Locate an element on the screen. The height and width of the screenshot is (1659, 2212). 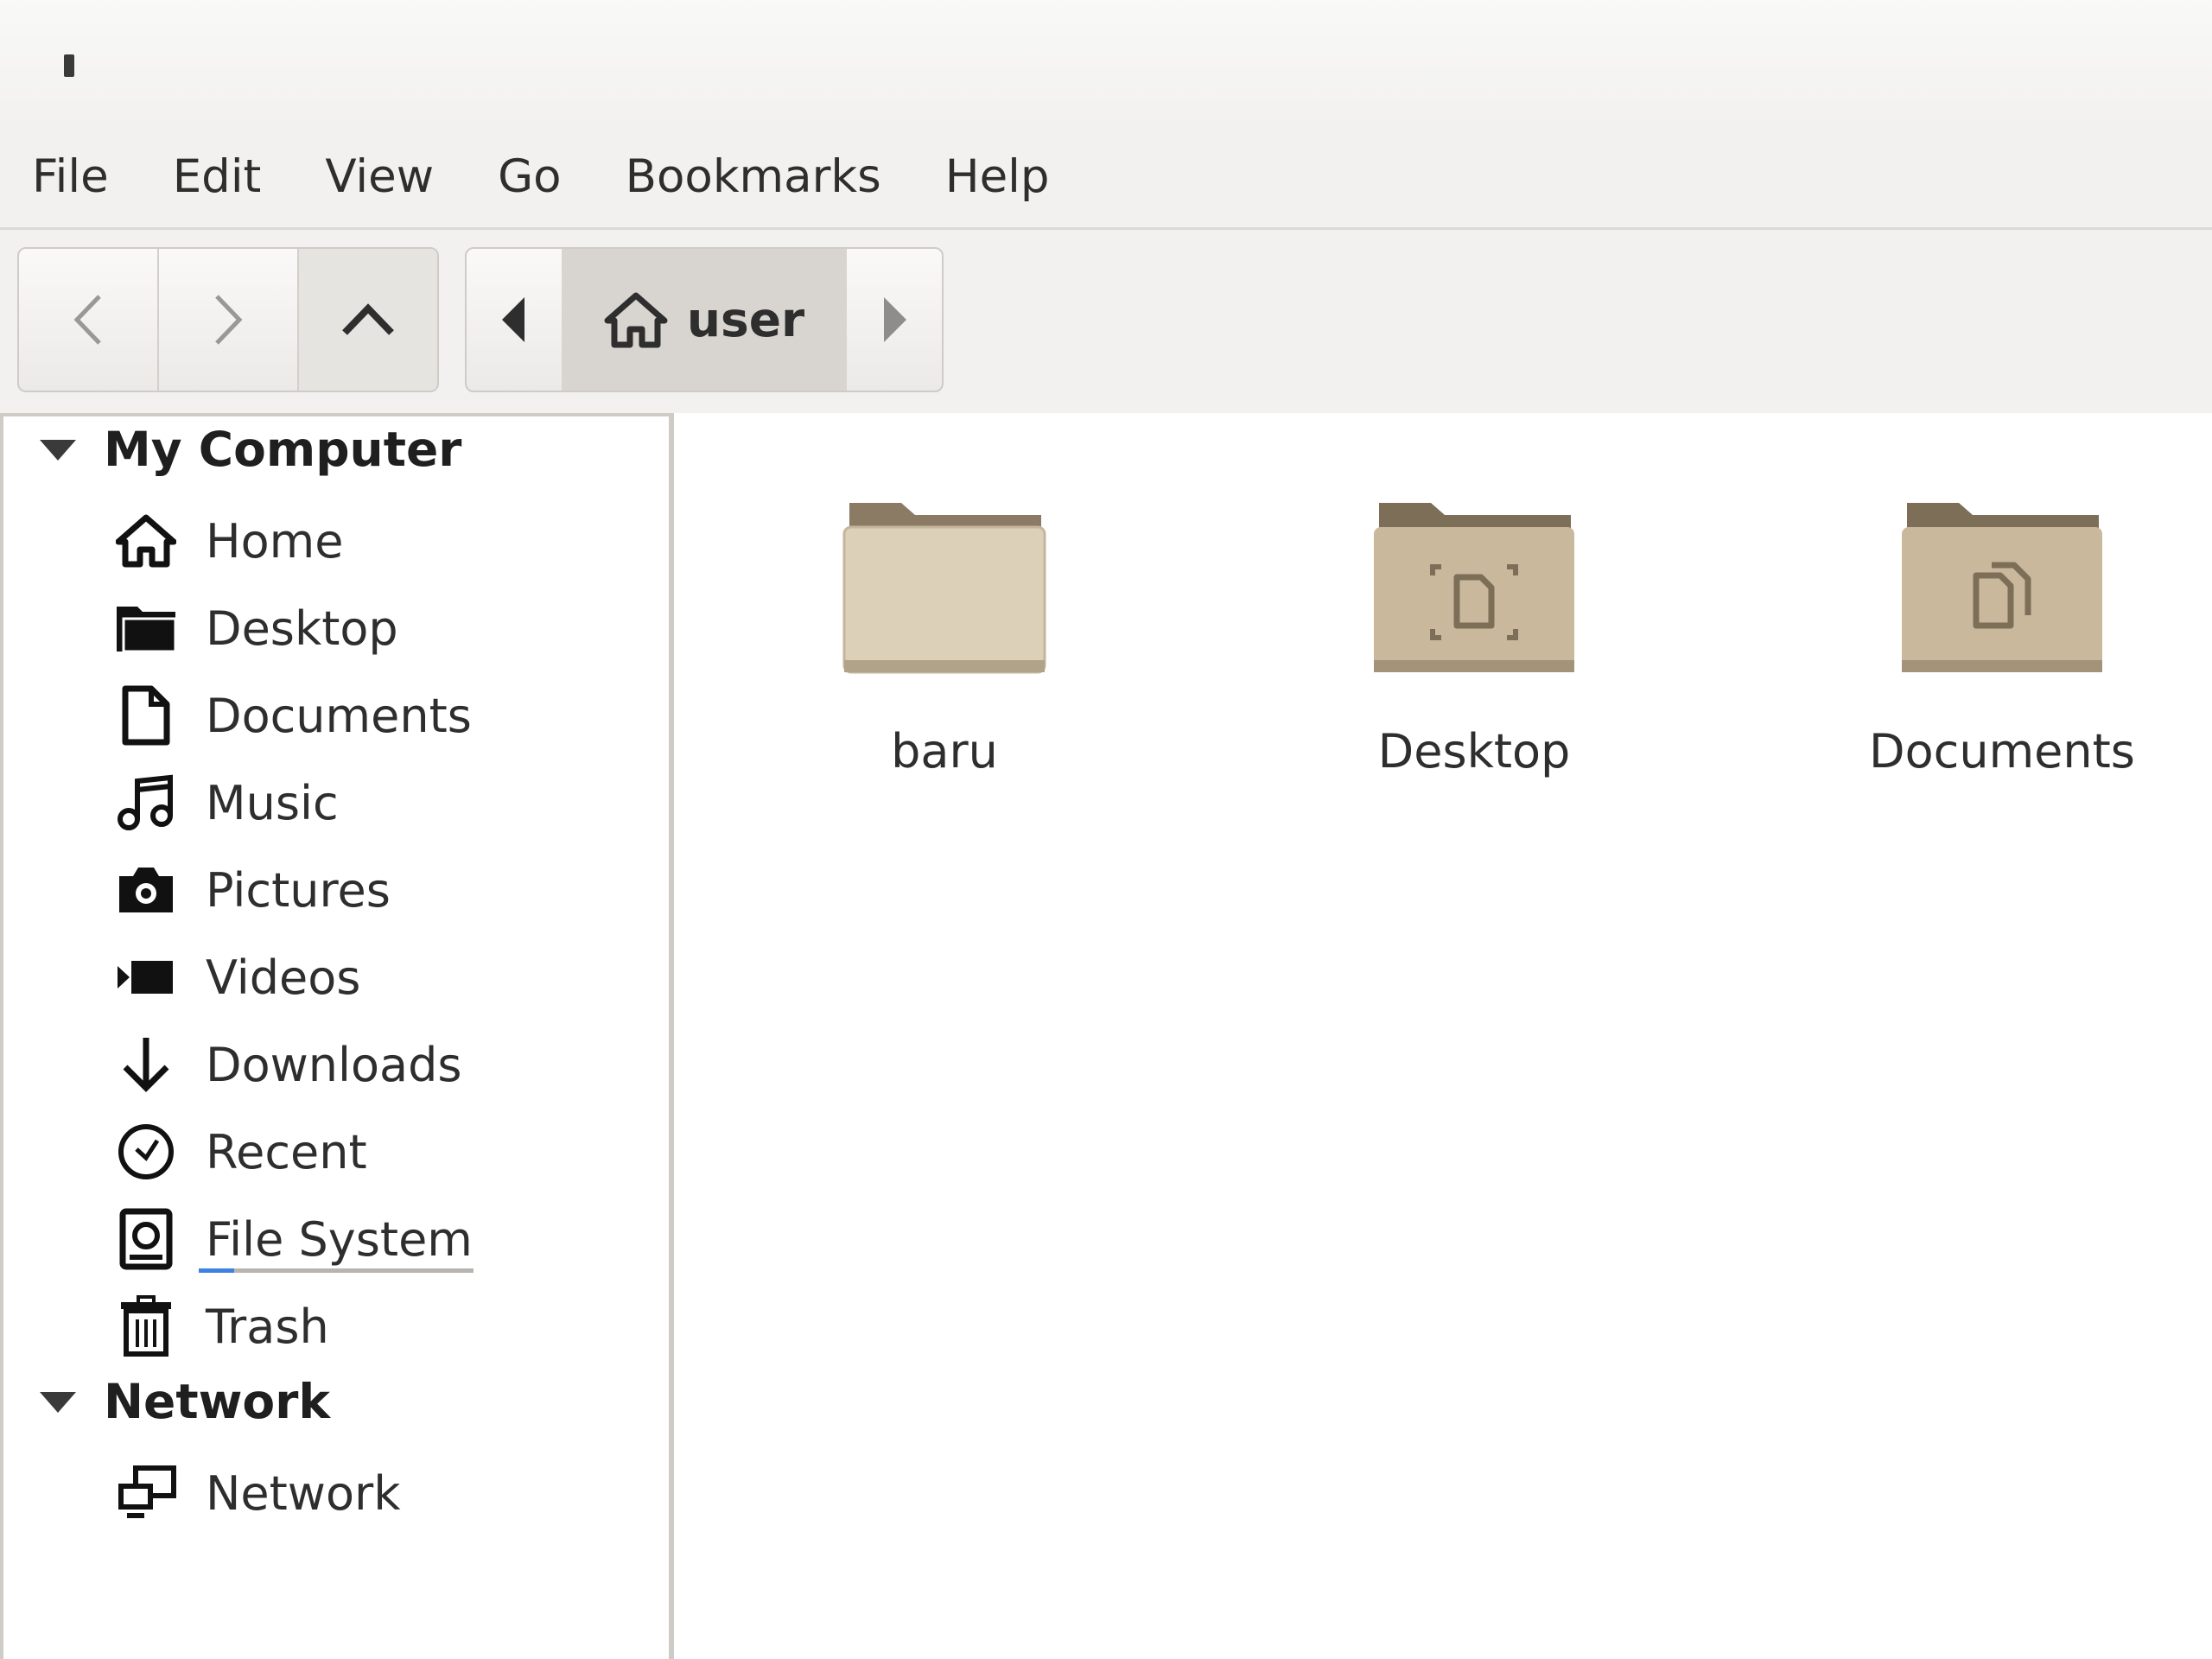
sidebar-item-label: Videos is located at coordinates (283, 977).